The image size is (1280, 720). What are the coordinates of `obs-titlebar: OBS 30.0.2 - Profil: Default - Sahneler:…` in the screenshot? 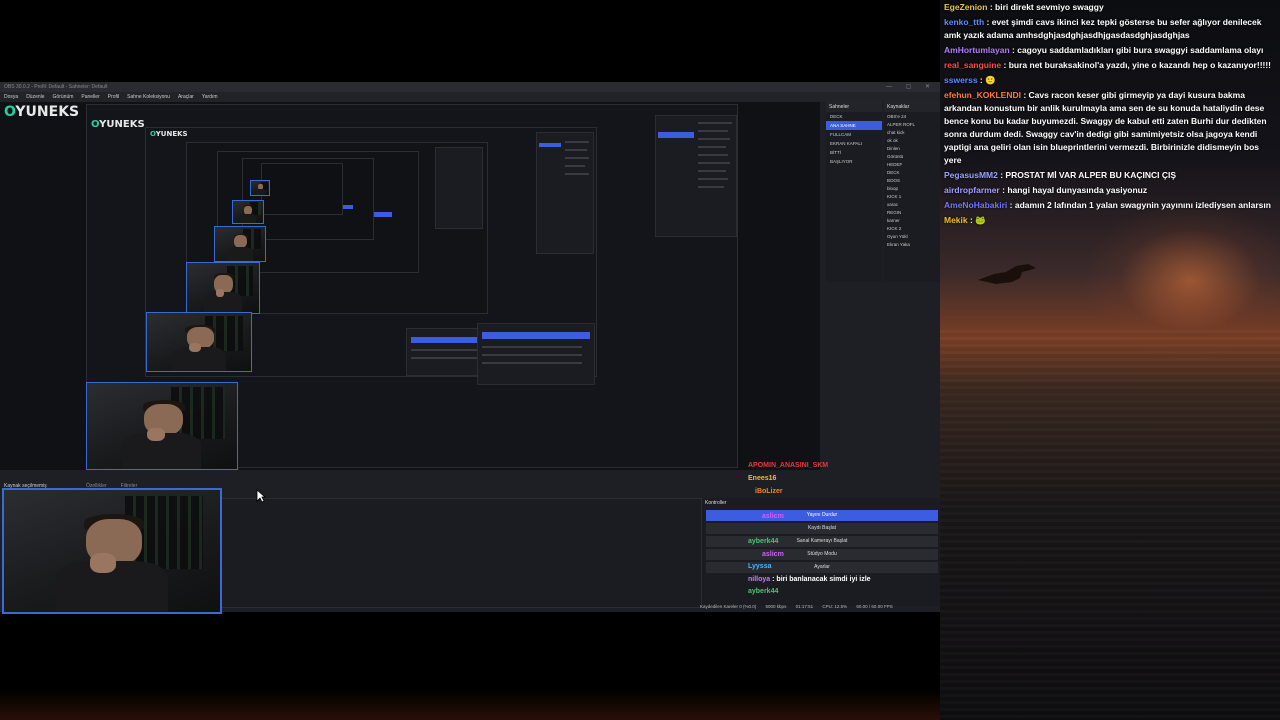 It's located at (470, 87).